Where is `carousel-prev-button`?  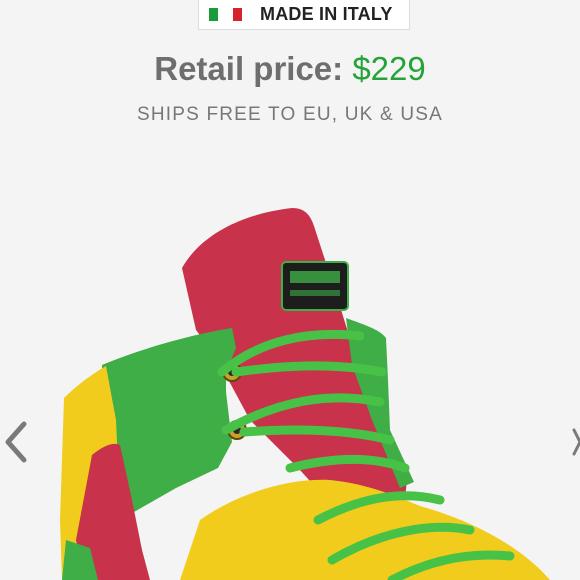 carousel-prev-button is located at coordinates (17, 442).